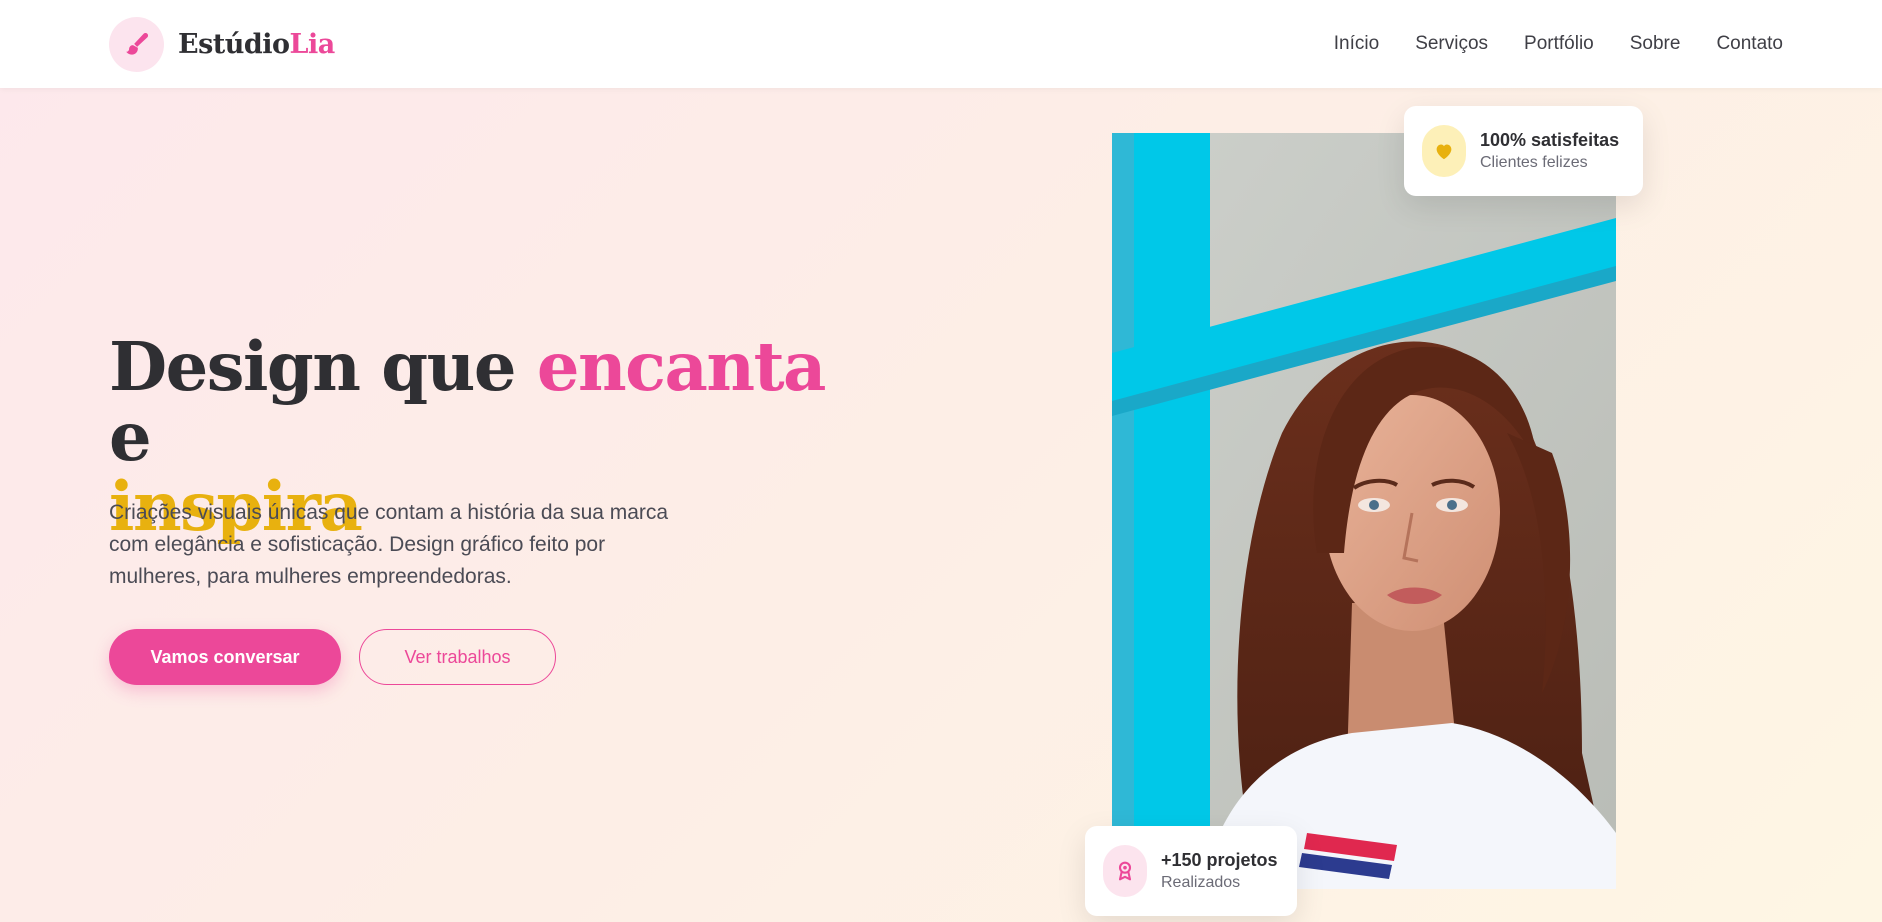  What do you see at coordinates (1523, 151) in the screenshot?
I see `stat-card-satisfaction: 100% satisfeitas Clientes felizes` at bounding box center [1523, 151].